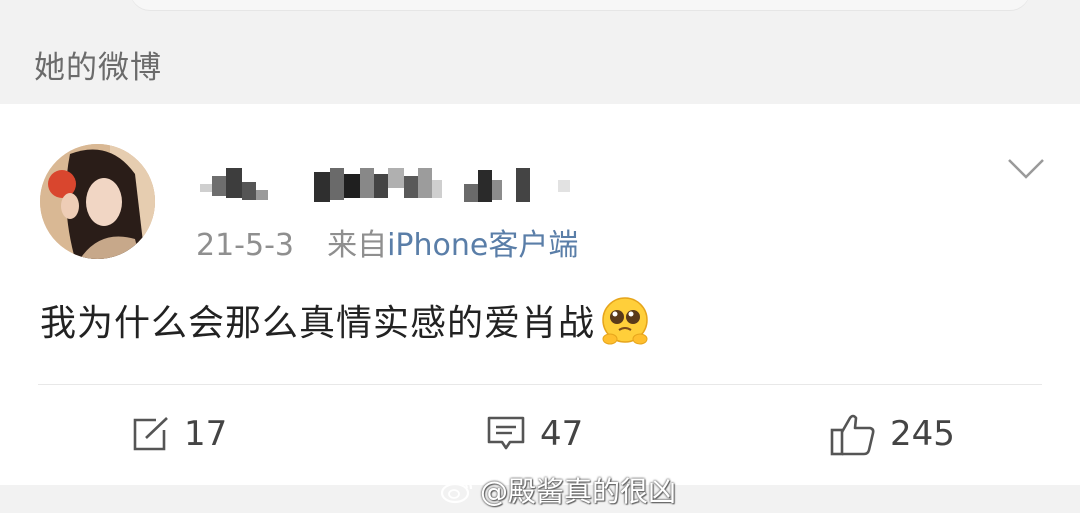 The width and height of the screenshot is (1080, 513). I want to click on username-mosaic, so click(385, 185).